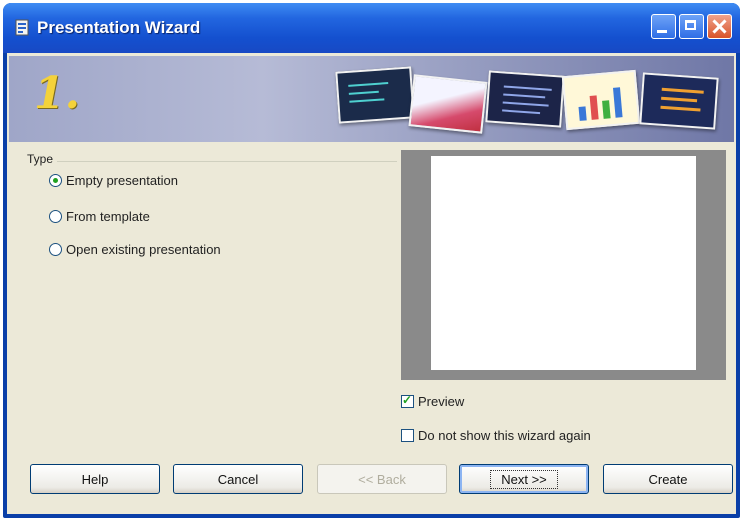 The height and width of the screenshot is (521, 743). I want to click on maximize-button, so click(691, 26).